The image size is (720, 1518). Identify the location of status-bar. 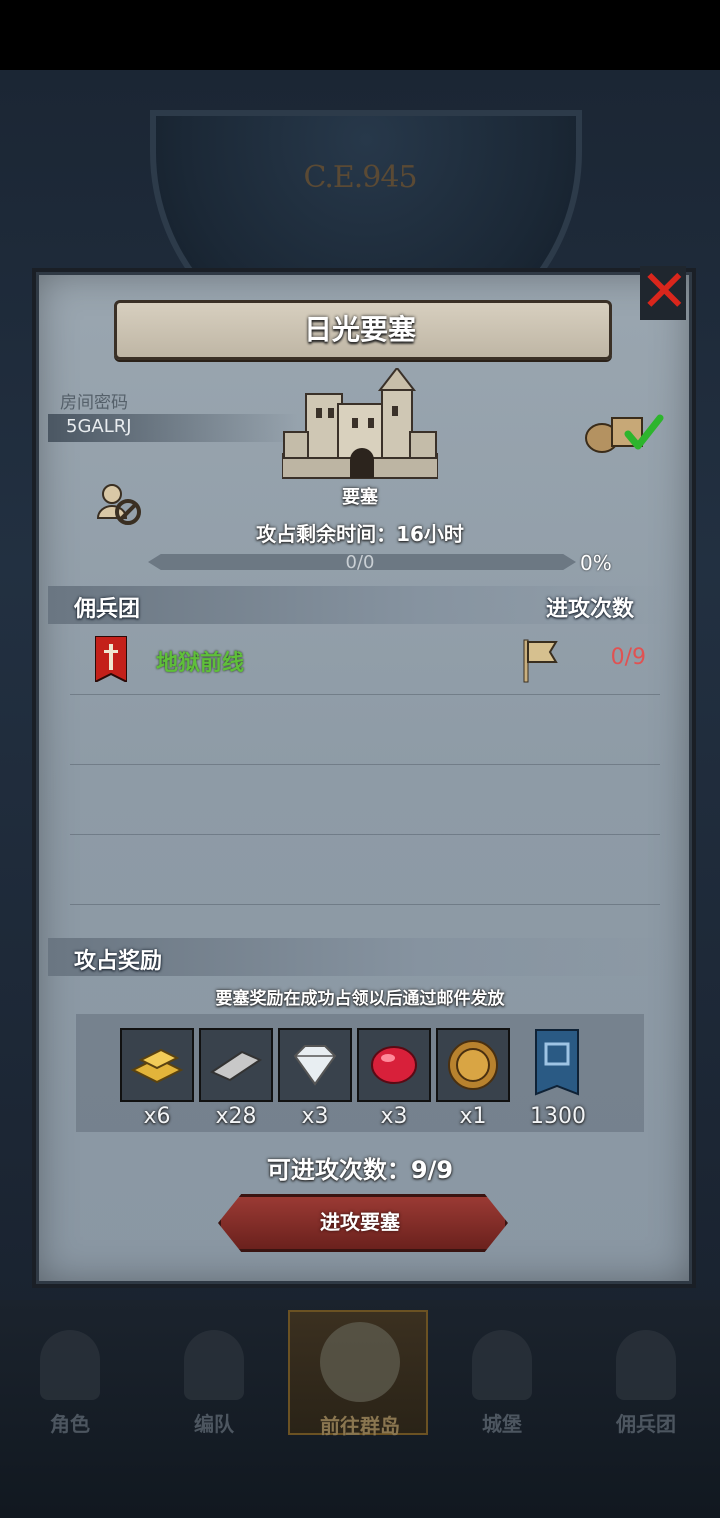
(360, 35).